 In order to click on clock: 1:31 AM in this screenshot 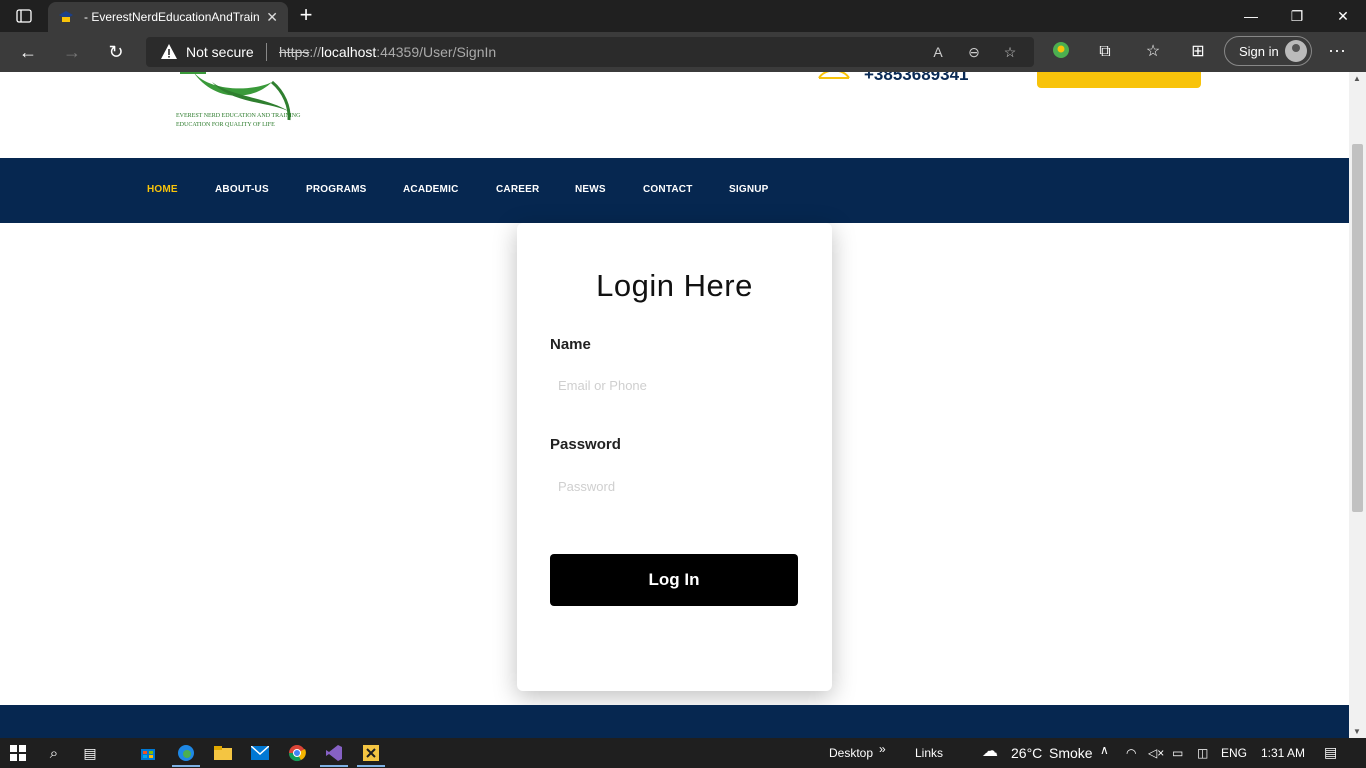, I will do `click(1283, 753)`.